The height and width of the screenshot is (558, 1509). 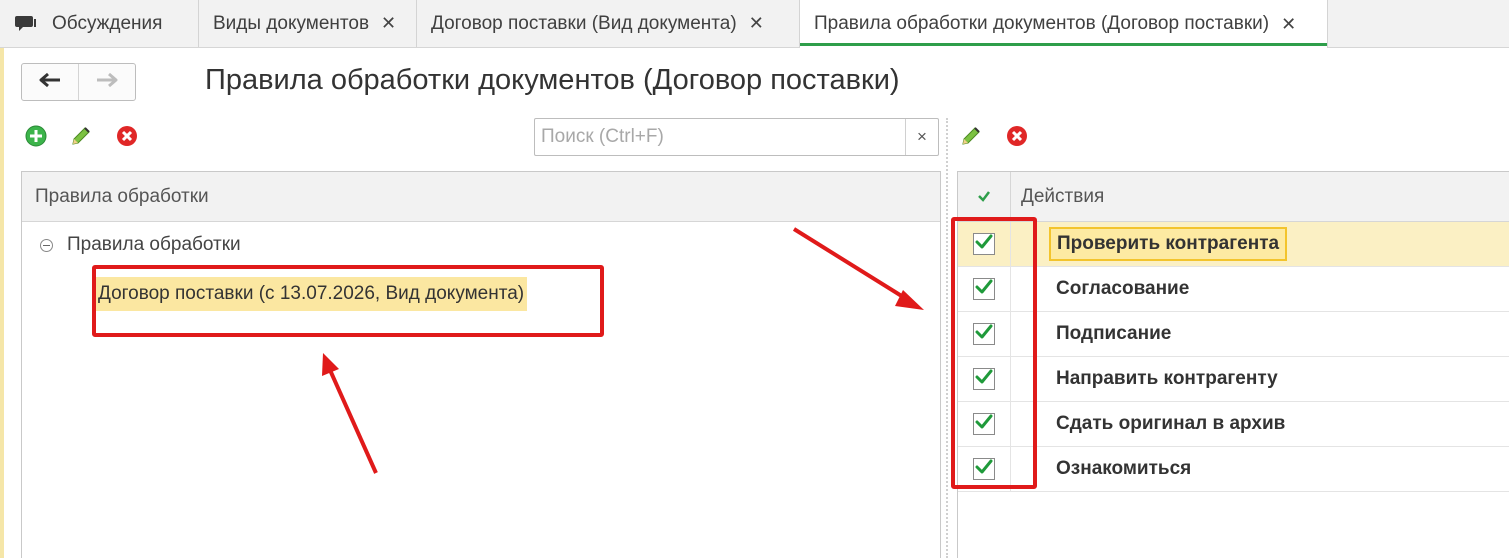 What do you see at coordinates (851, 264) in the screenshot?
I see `annotation-arrow-right` at bounding box center [851, 264].